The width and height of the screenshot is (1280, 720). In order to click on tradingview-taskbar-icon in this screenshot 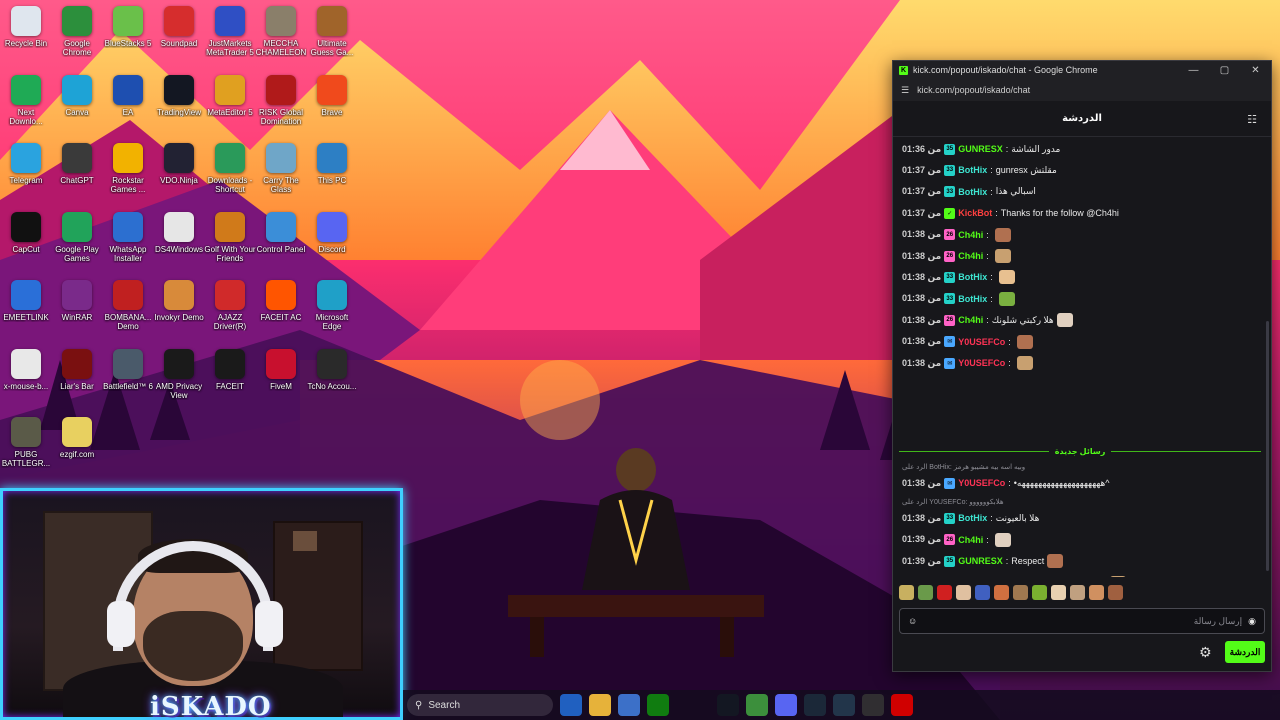, I will do `click(728, 705)`.